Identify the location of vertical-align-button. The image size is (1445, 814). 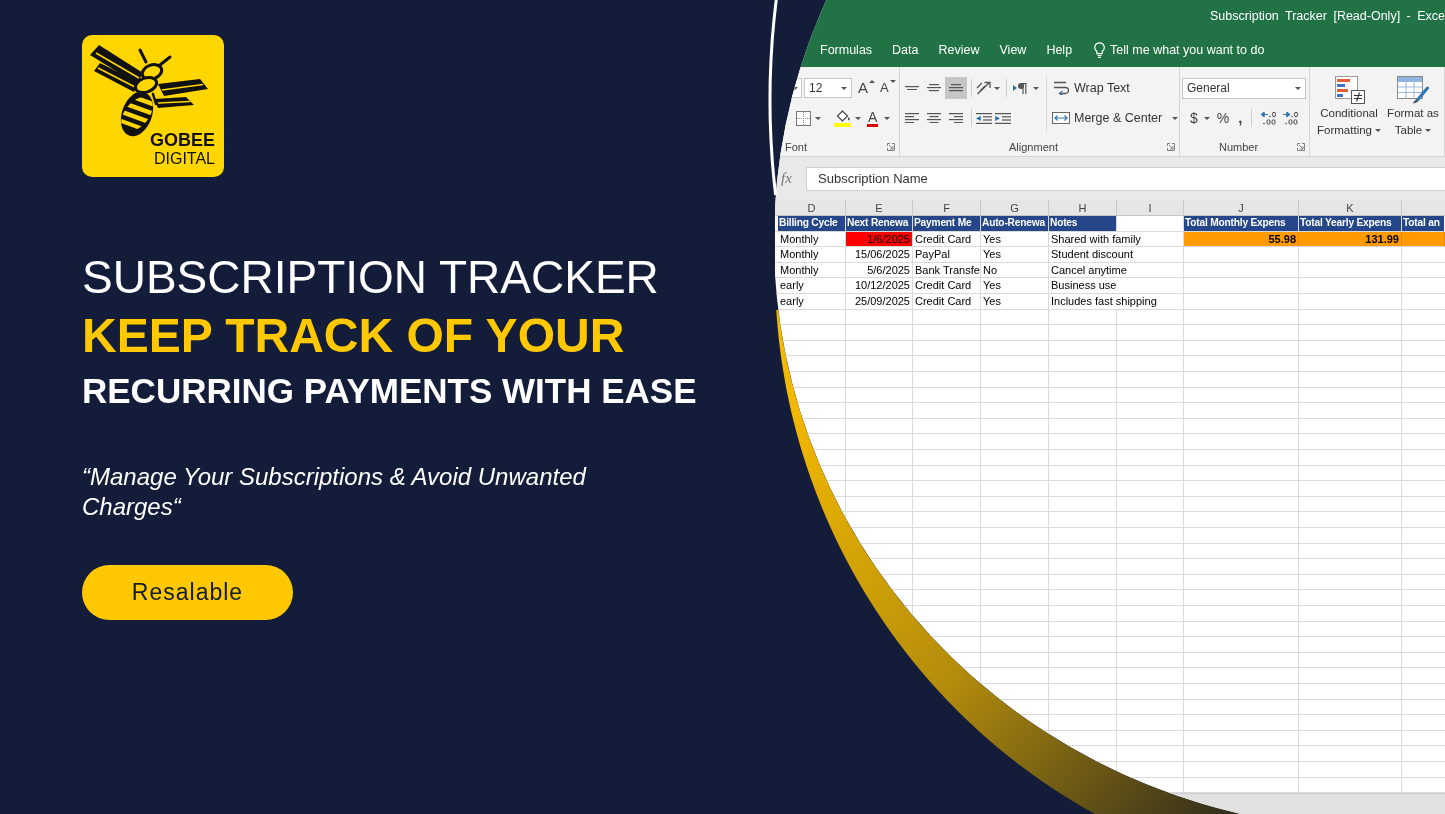
(956, 88).